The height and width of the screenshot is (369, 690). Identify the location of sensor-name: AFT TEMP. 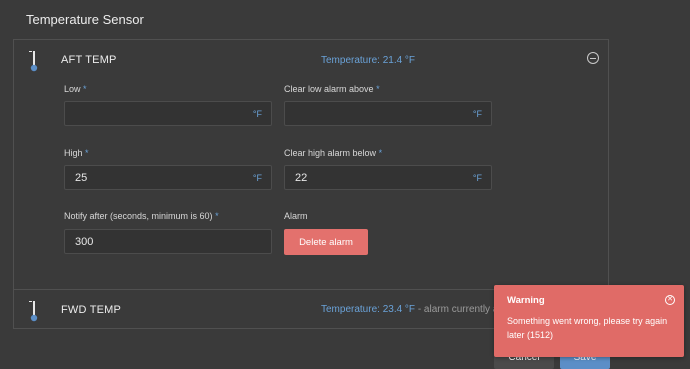
(89, 60).